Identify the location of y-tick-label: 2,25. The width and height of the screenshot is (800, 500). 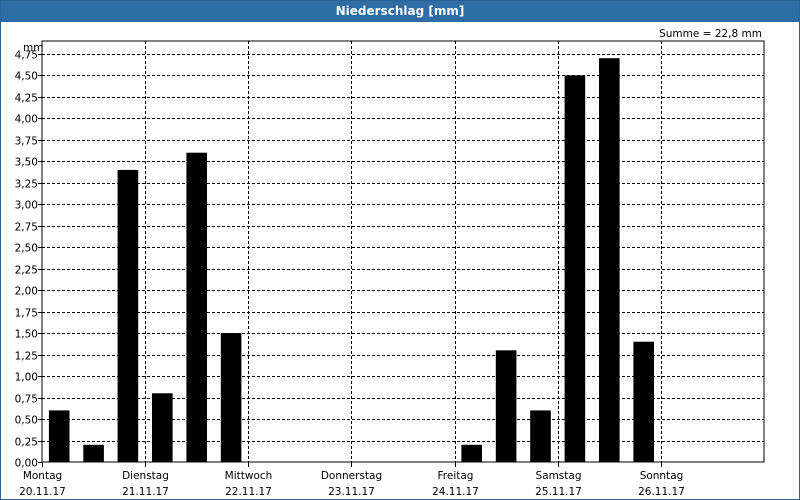
(26, 271).